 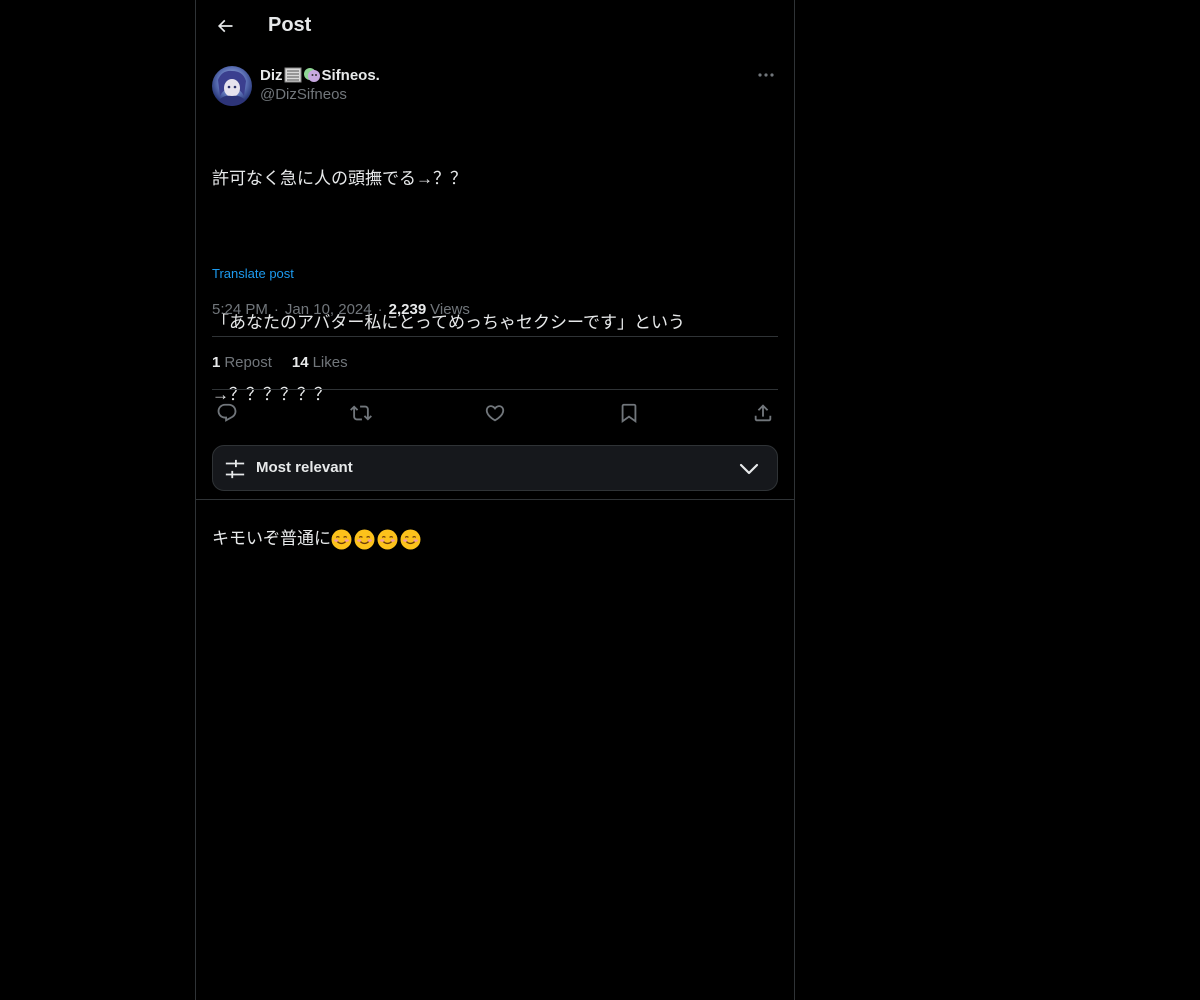 I want to click on reposts-stat: 1 Repost, so click(x=242, y=362).